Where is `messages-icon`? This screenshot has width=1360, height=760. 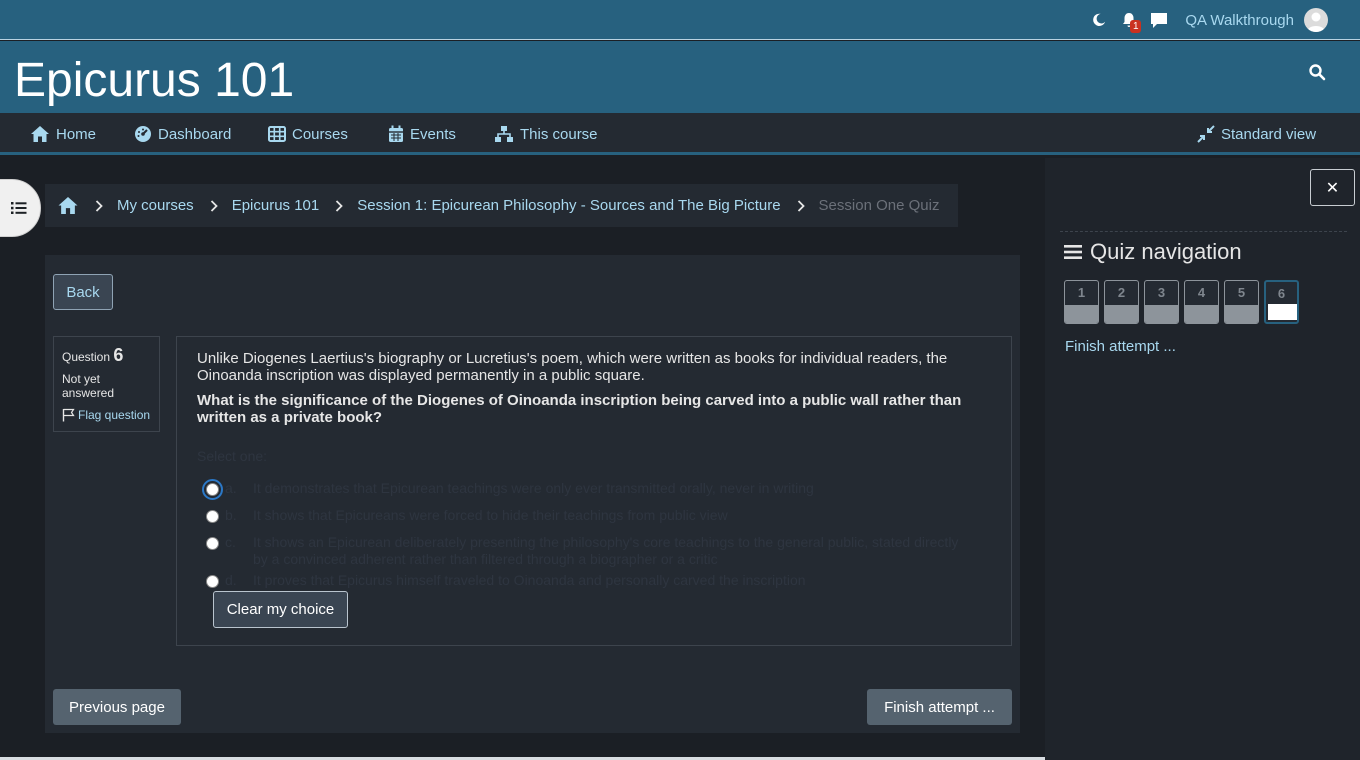 messages-icon is located at coordinates (1159, 20).